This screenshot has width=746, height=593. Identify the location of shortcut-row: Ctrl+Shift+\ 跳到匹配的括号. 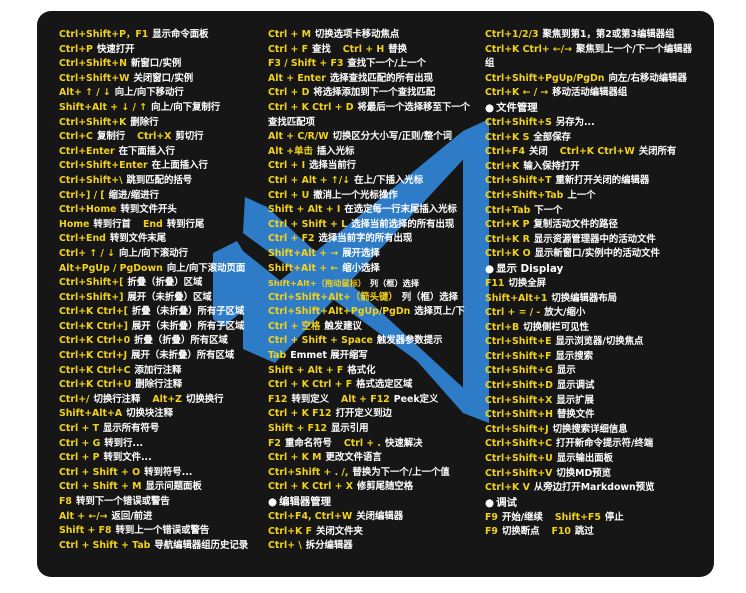
(162, 181).